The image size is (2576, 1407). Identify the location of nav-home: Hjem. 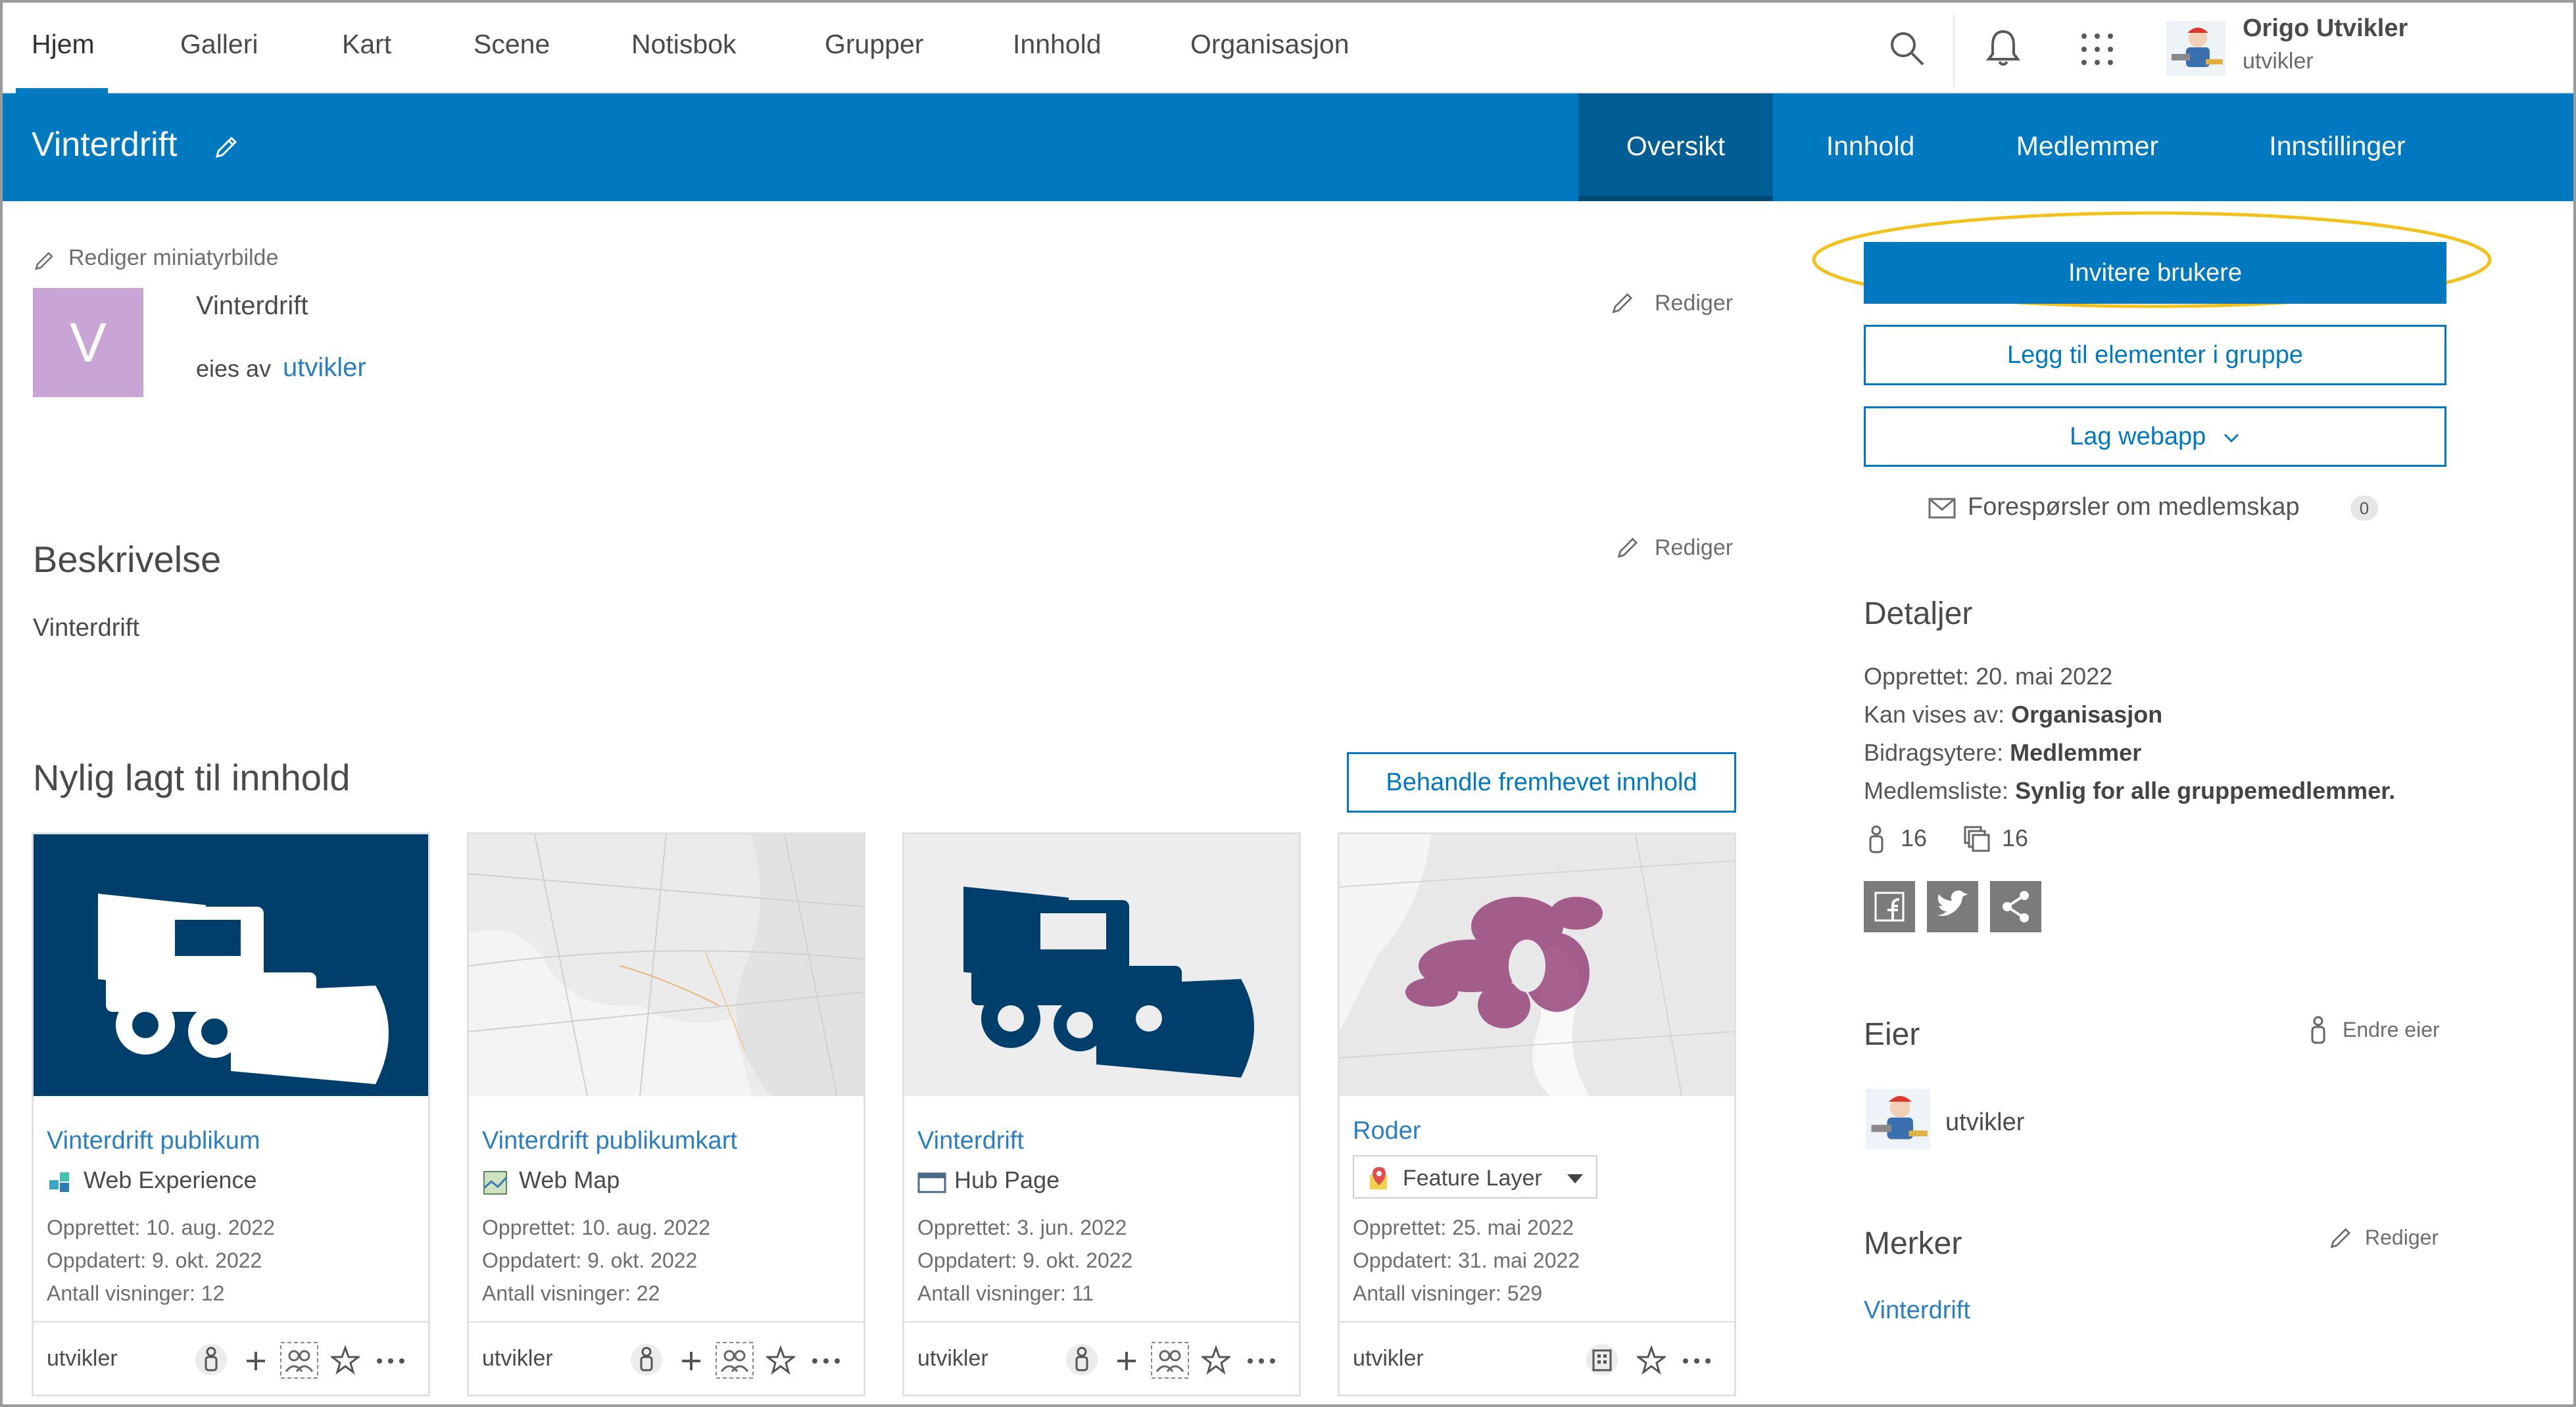
(64, 44).